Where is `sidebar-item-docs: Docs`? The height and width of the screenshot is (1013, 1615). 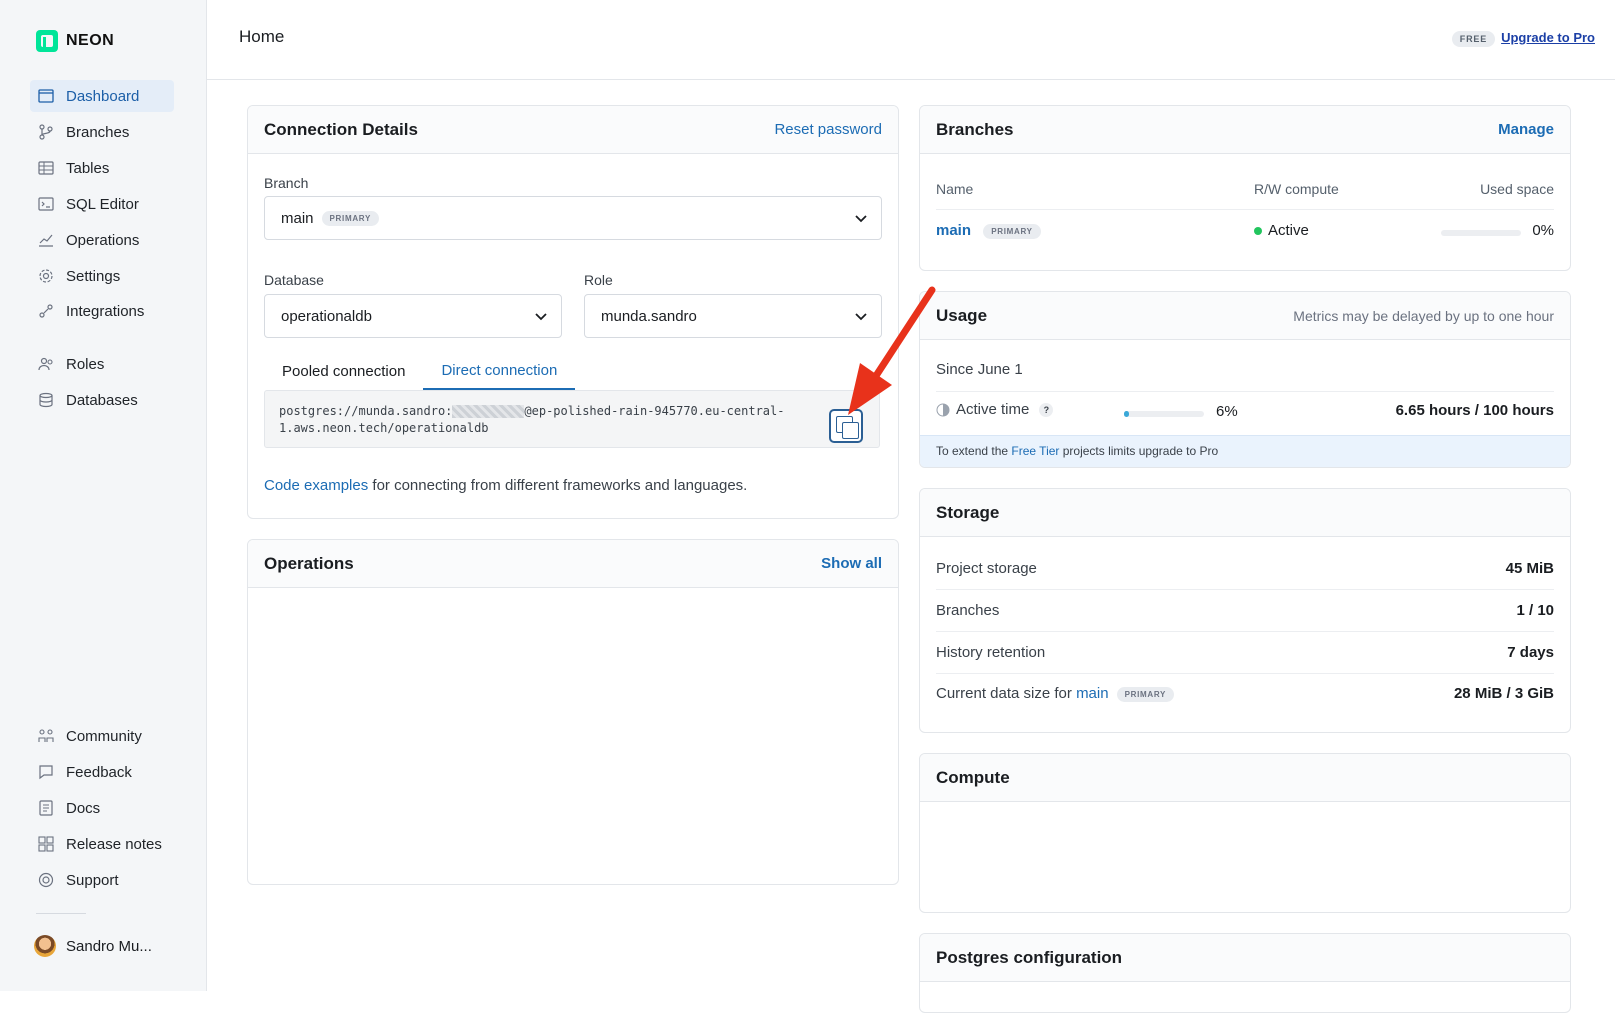
sidebar-item-docs: Docs is located at coordinates (102, 808).